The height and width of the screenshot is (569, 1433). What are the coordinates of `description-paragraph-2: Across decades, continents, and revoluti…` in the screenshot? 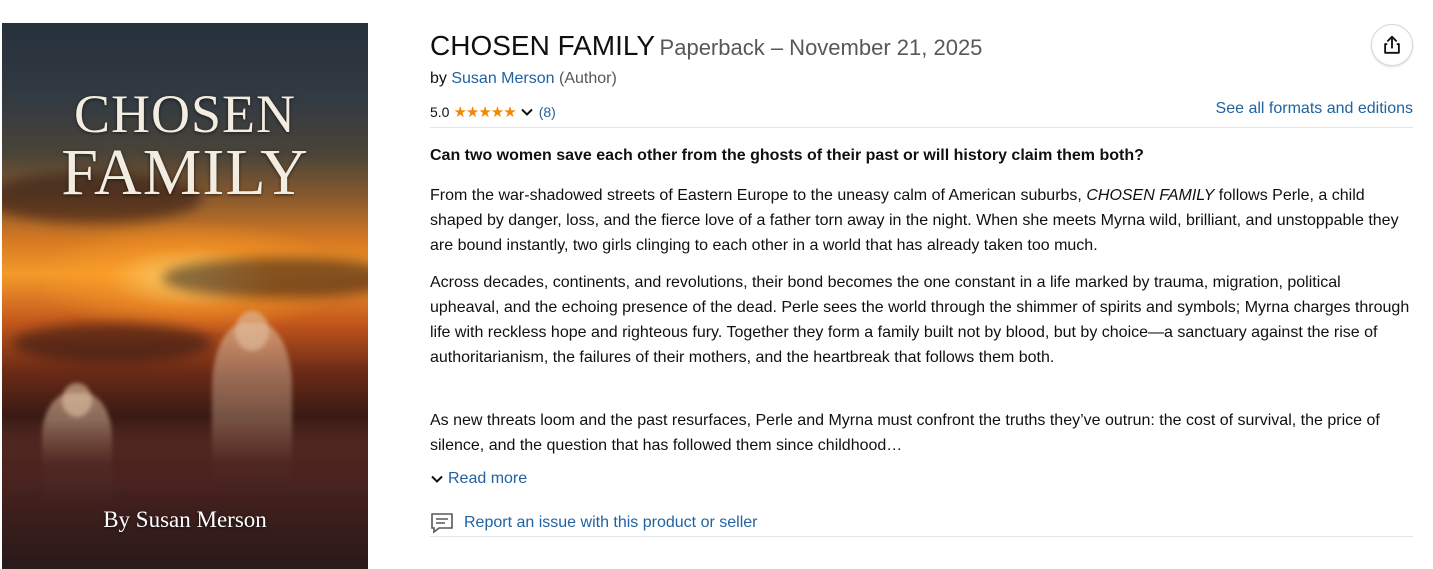 It's located at (920, 320).